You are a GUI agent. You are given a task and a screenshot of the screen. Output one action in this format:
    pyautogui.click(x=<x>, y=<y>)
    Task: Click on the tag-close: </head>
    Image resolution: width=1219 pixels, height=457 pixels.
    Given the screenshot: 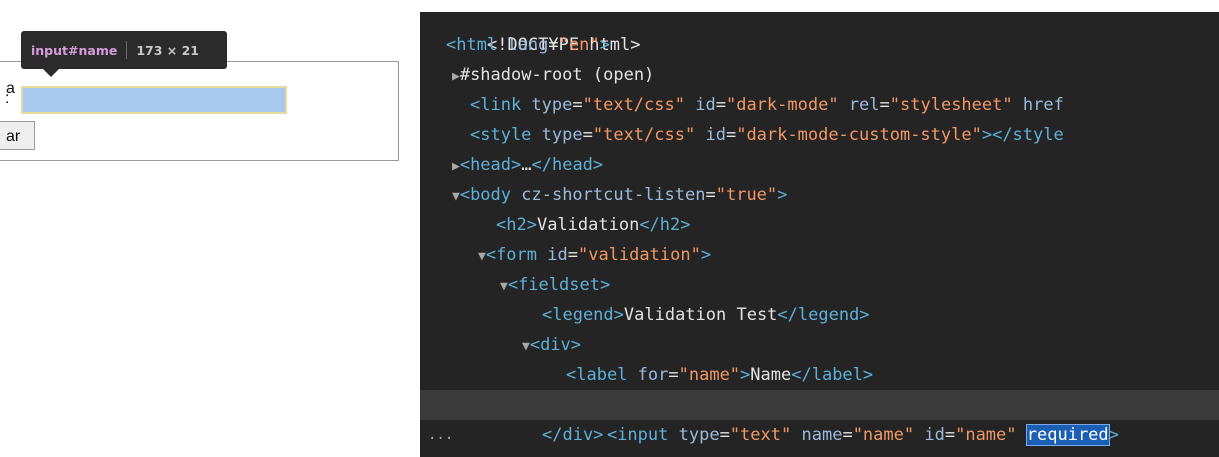 What is the action you would take?
    pyautogui.click(x=567, y=165)
    